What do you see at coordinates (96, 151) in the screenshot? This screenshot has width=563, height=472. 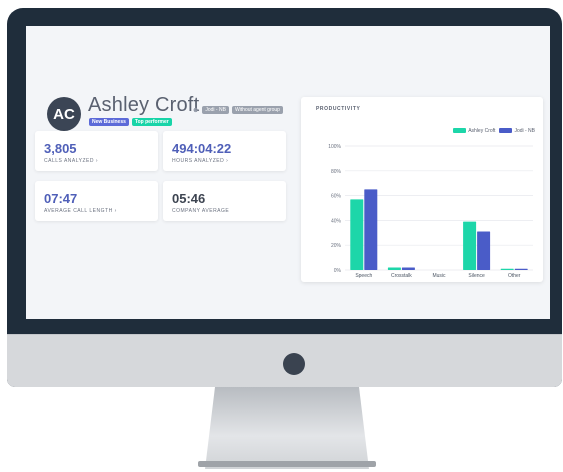 I see `stat-calls-analyzed: 3,805 CALLS ANALYZED ›` at bounding box center [96, 151].